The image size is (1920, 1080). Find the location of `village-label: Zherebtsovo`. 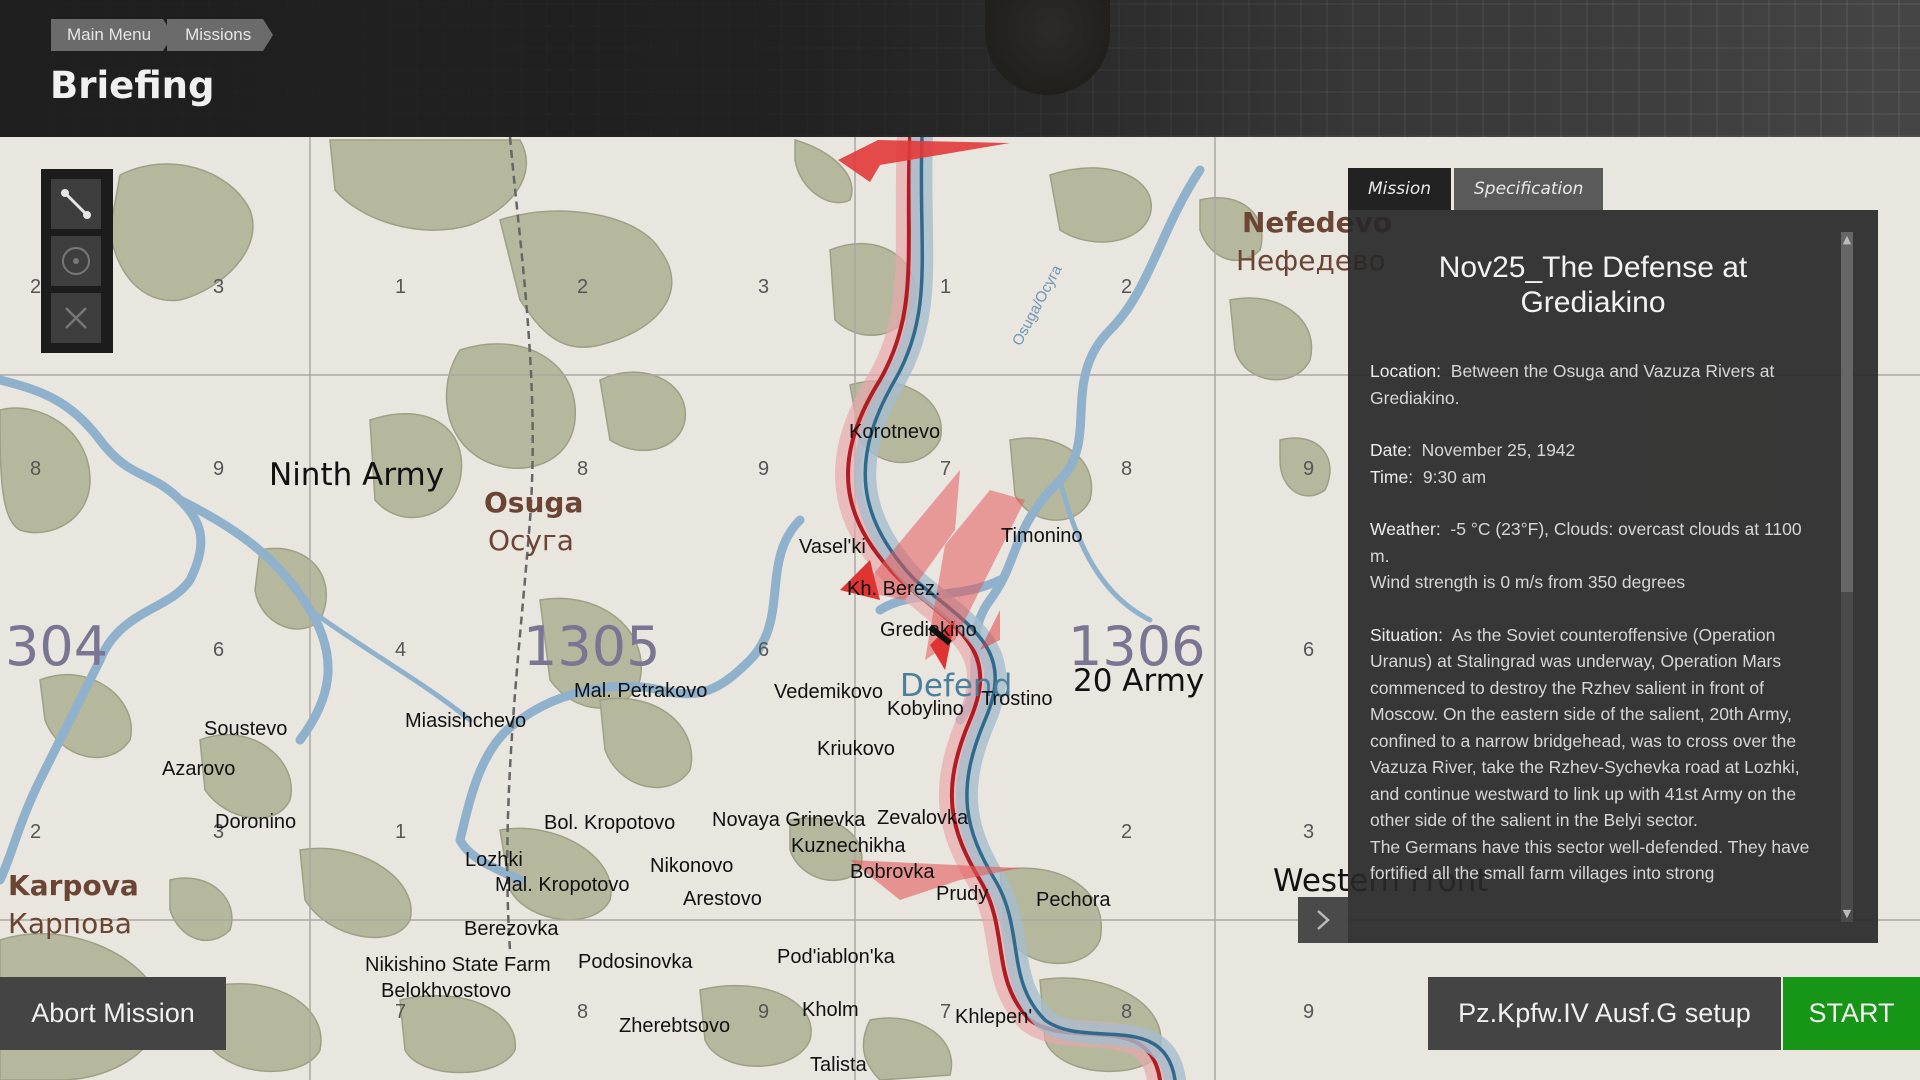

village-label: Zherebtsovo is located at coordinates (675, 1026).